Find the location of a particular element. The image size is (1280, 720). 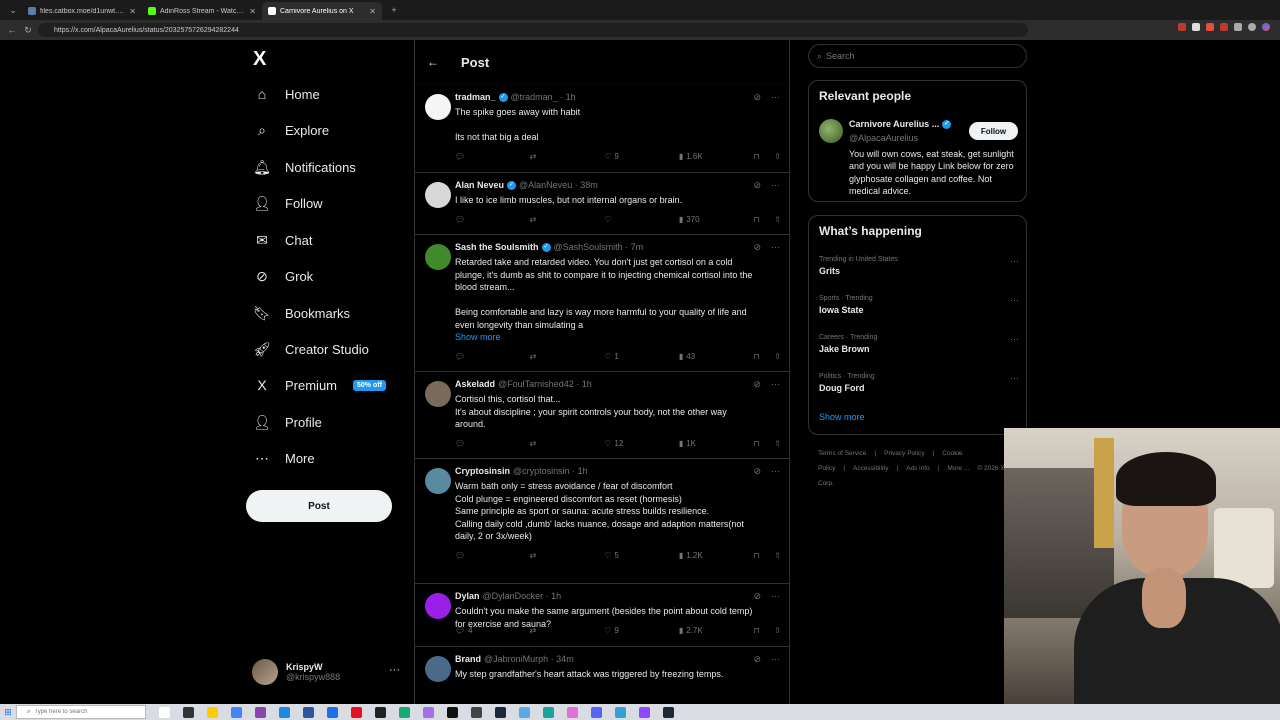

taskbar-search-input is located at coordinates (84, 712).